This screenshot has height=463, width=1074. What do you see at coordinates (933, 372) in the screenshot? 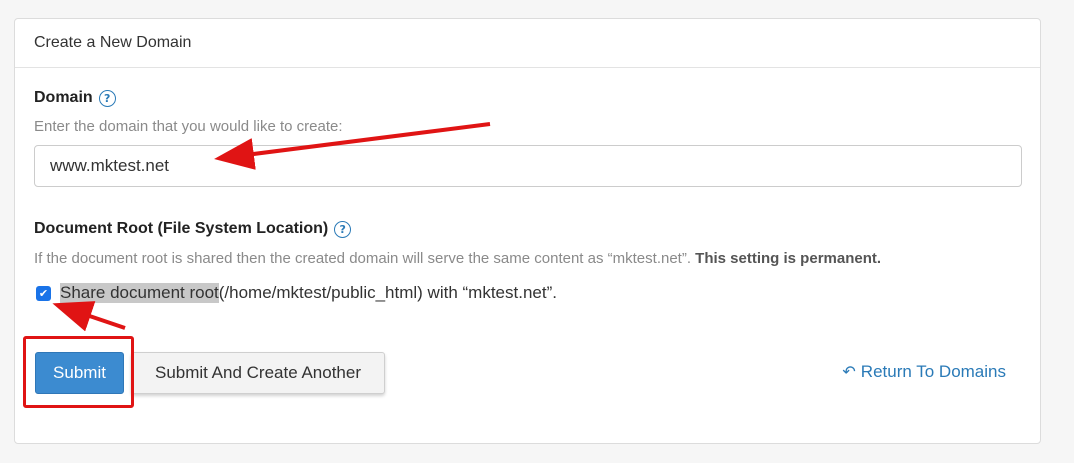
I see `return-to-domains-label: Return To Domains` at bounding box center [933, 372].